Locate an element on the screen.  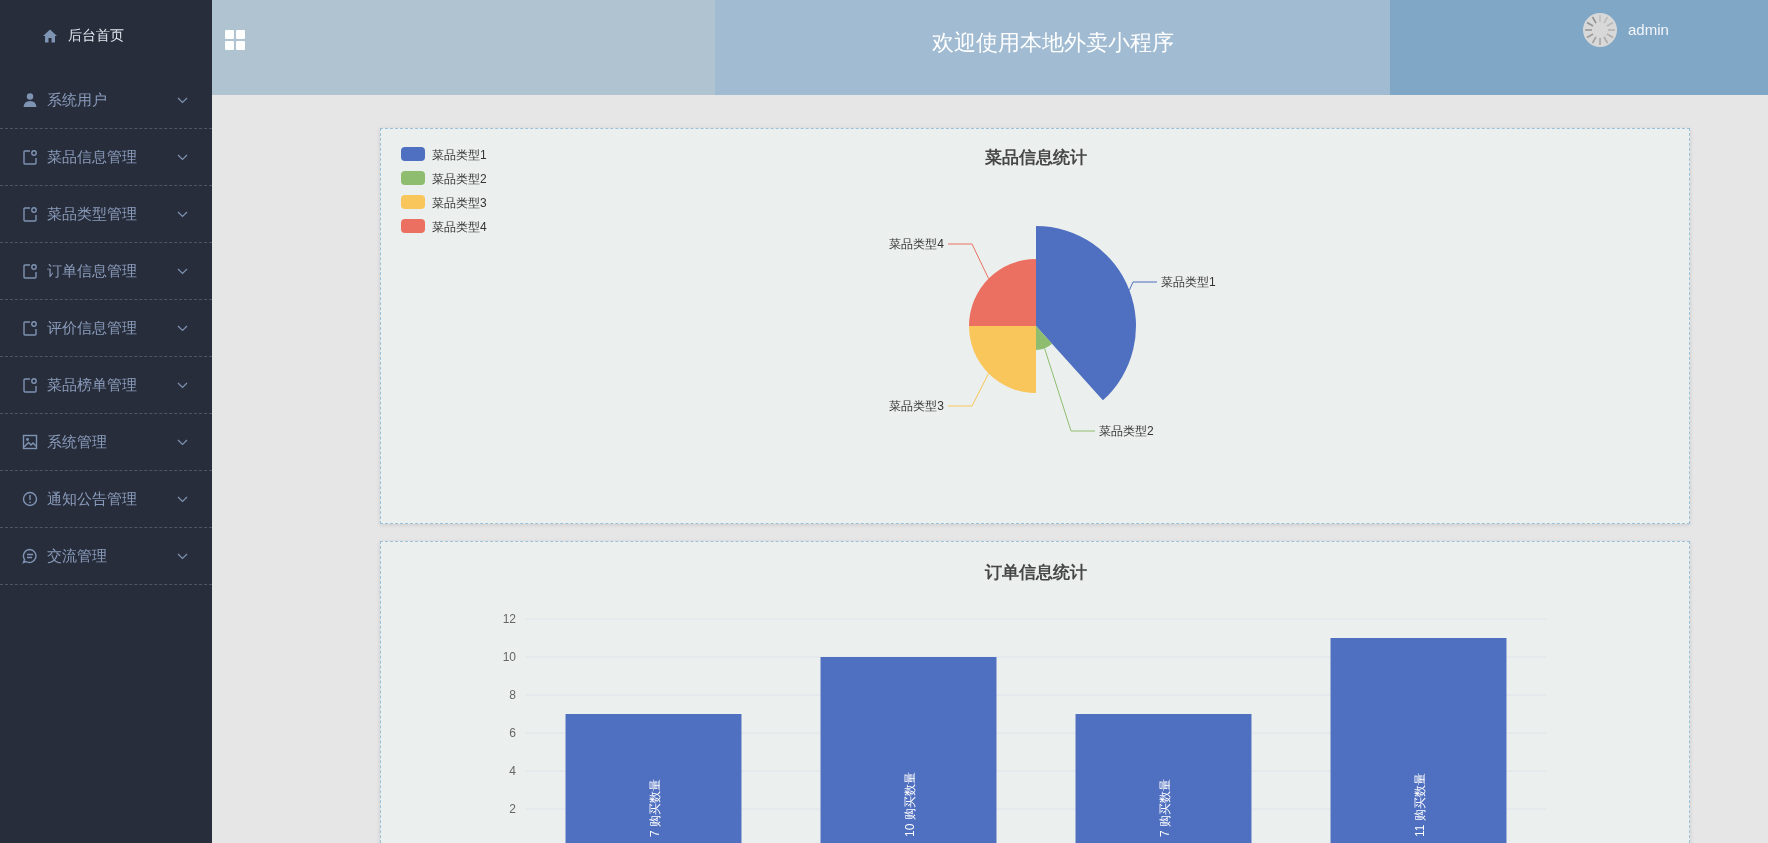
legend-label: 菜品类型4 is located at coordinates (459, 227).